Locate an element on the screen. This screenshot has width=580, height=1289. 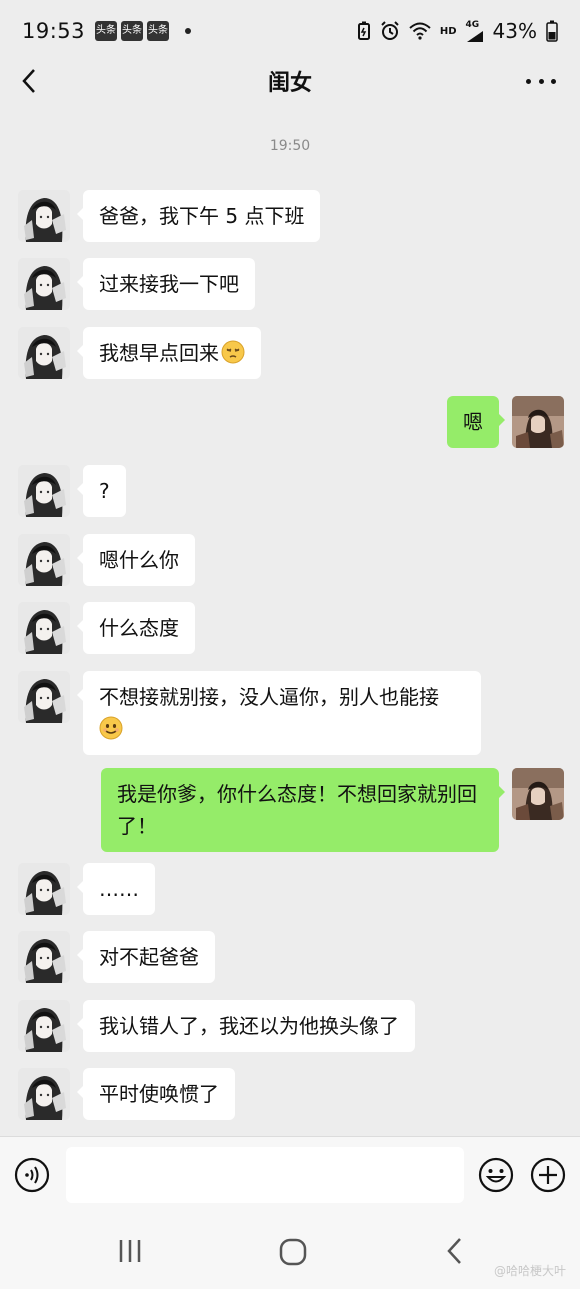
hd-label: HD is located at coordinates (448, 31).